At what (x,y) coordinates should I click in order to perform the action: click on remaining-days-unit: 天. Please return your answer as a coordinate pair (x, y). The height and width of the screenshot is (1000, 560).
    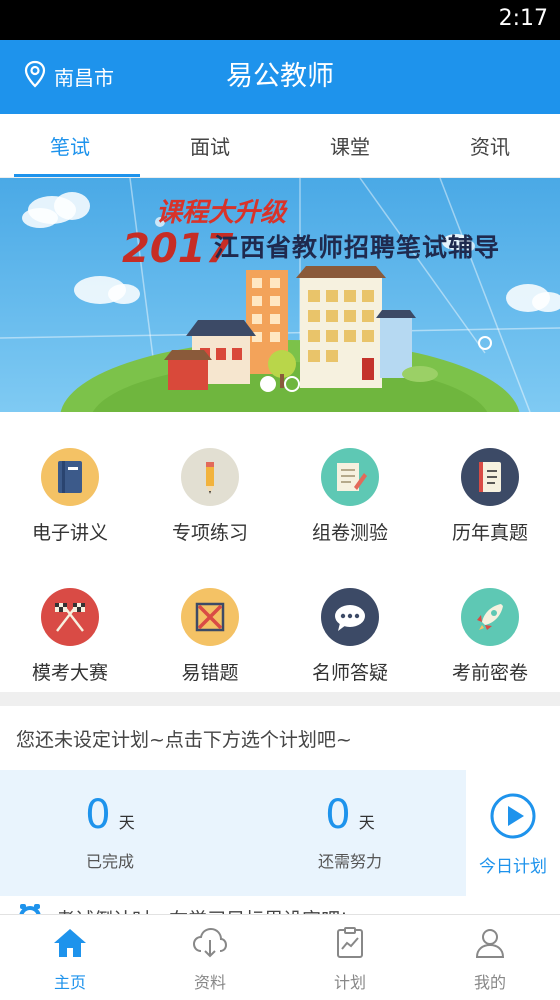
    Looking at the image, I should click on (366, 822).